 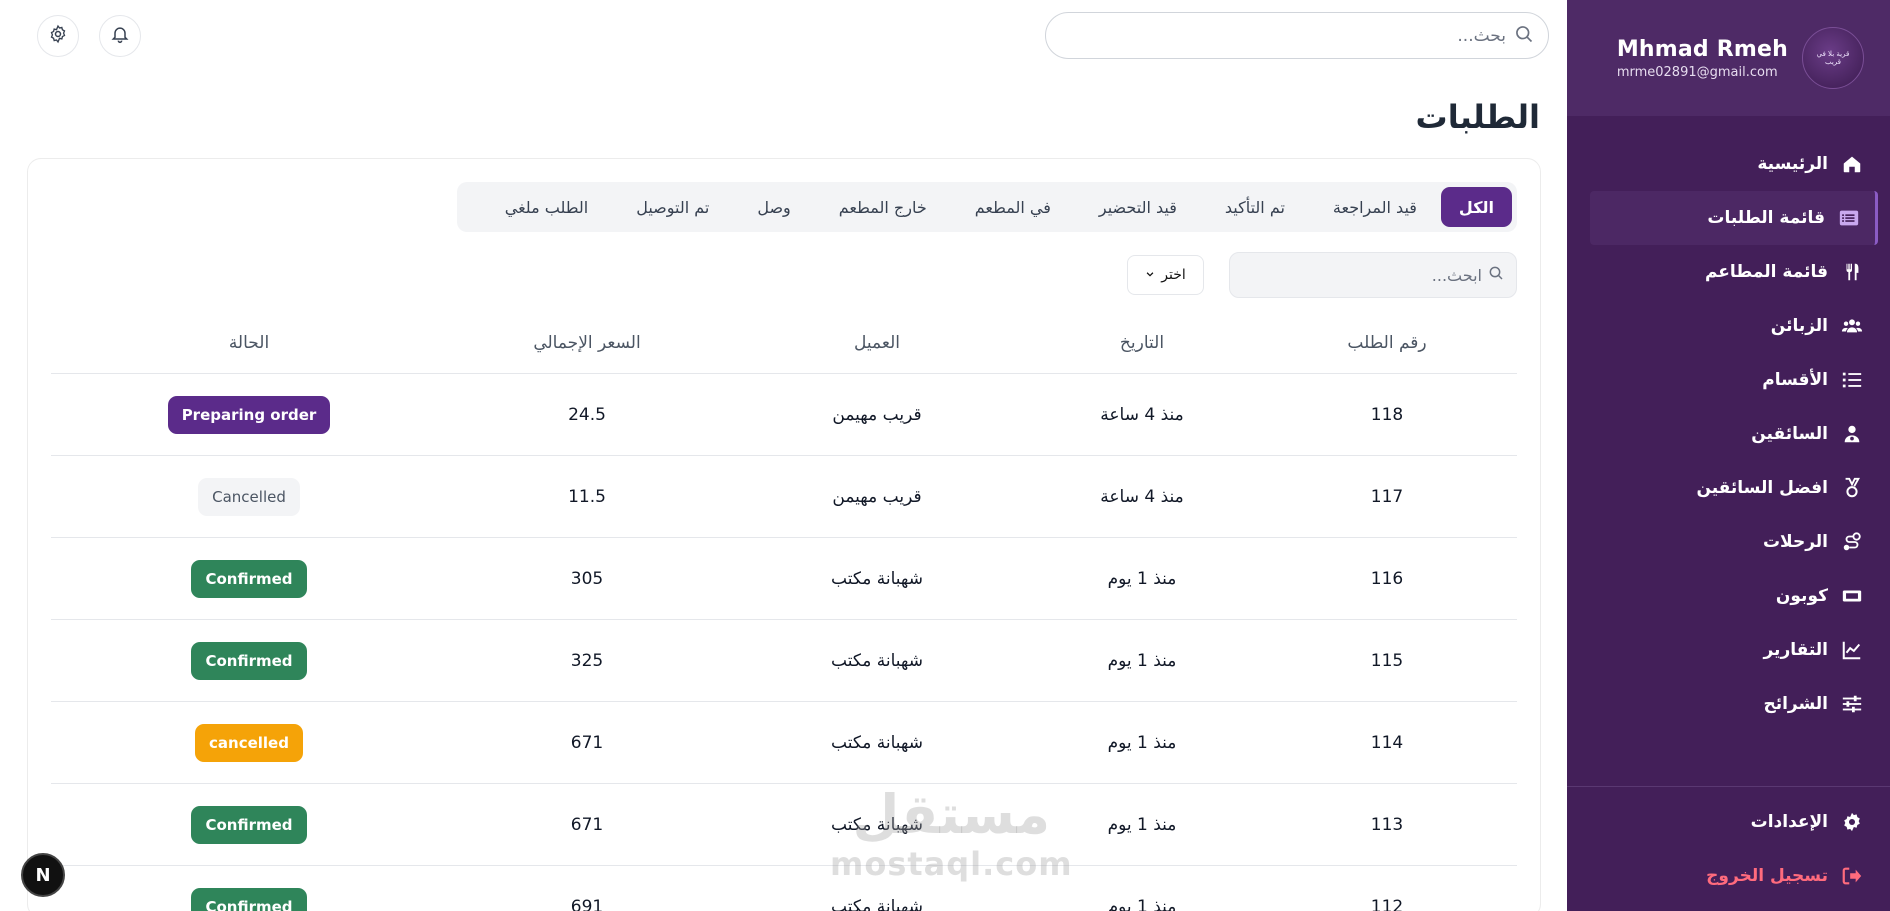 What do you see at coordinates (249, 343) in the screenshot?
I see `header-status: الحالة` at bounding box center [249, 343].